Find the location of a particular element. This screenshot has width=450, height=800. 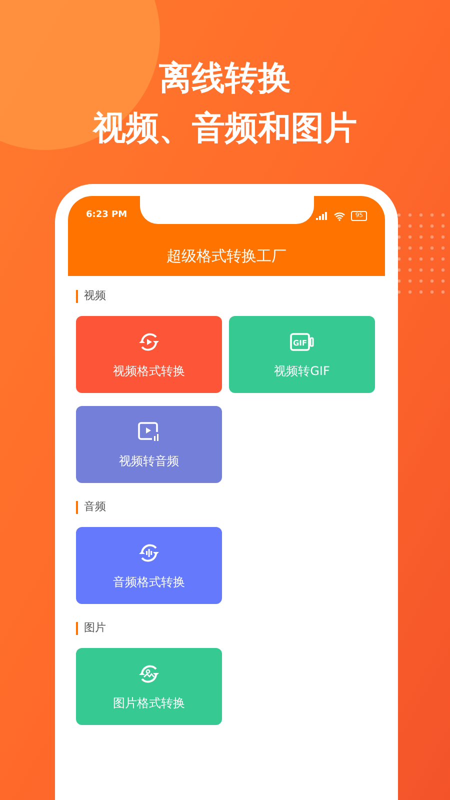

app-title: 超级格式转换工厂 is located at coordinates (227, 256).